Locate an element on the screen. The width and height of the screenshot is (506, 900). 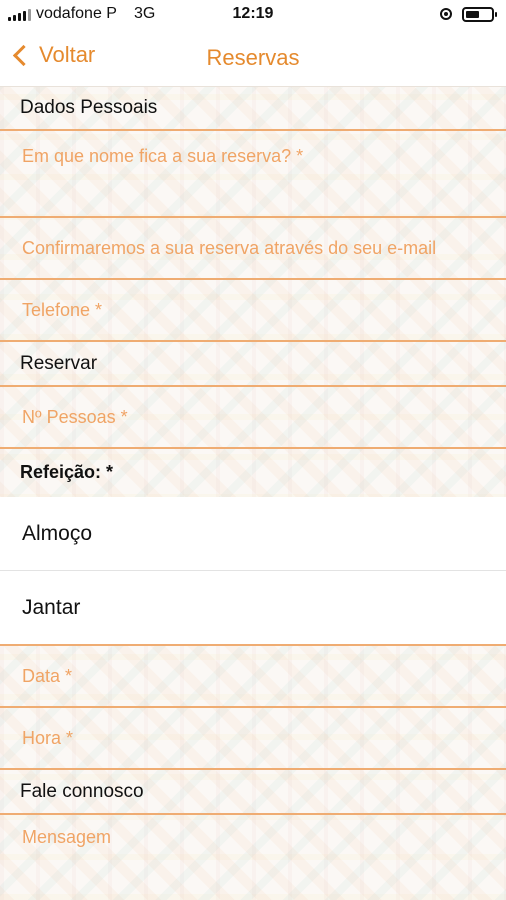
date-field: Data * is located at coordinates (253, 677).